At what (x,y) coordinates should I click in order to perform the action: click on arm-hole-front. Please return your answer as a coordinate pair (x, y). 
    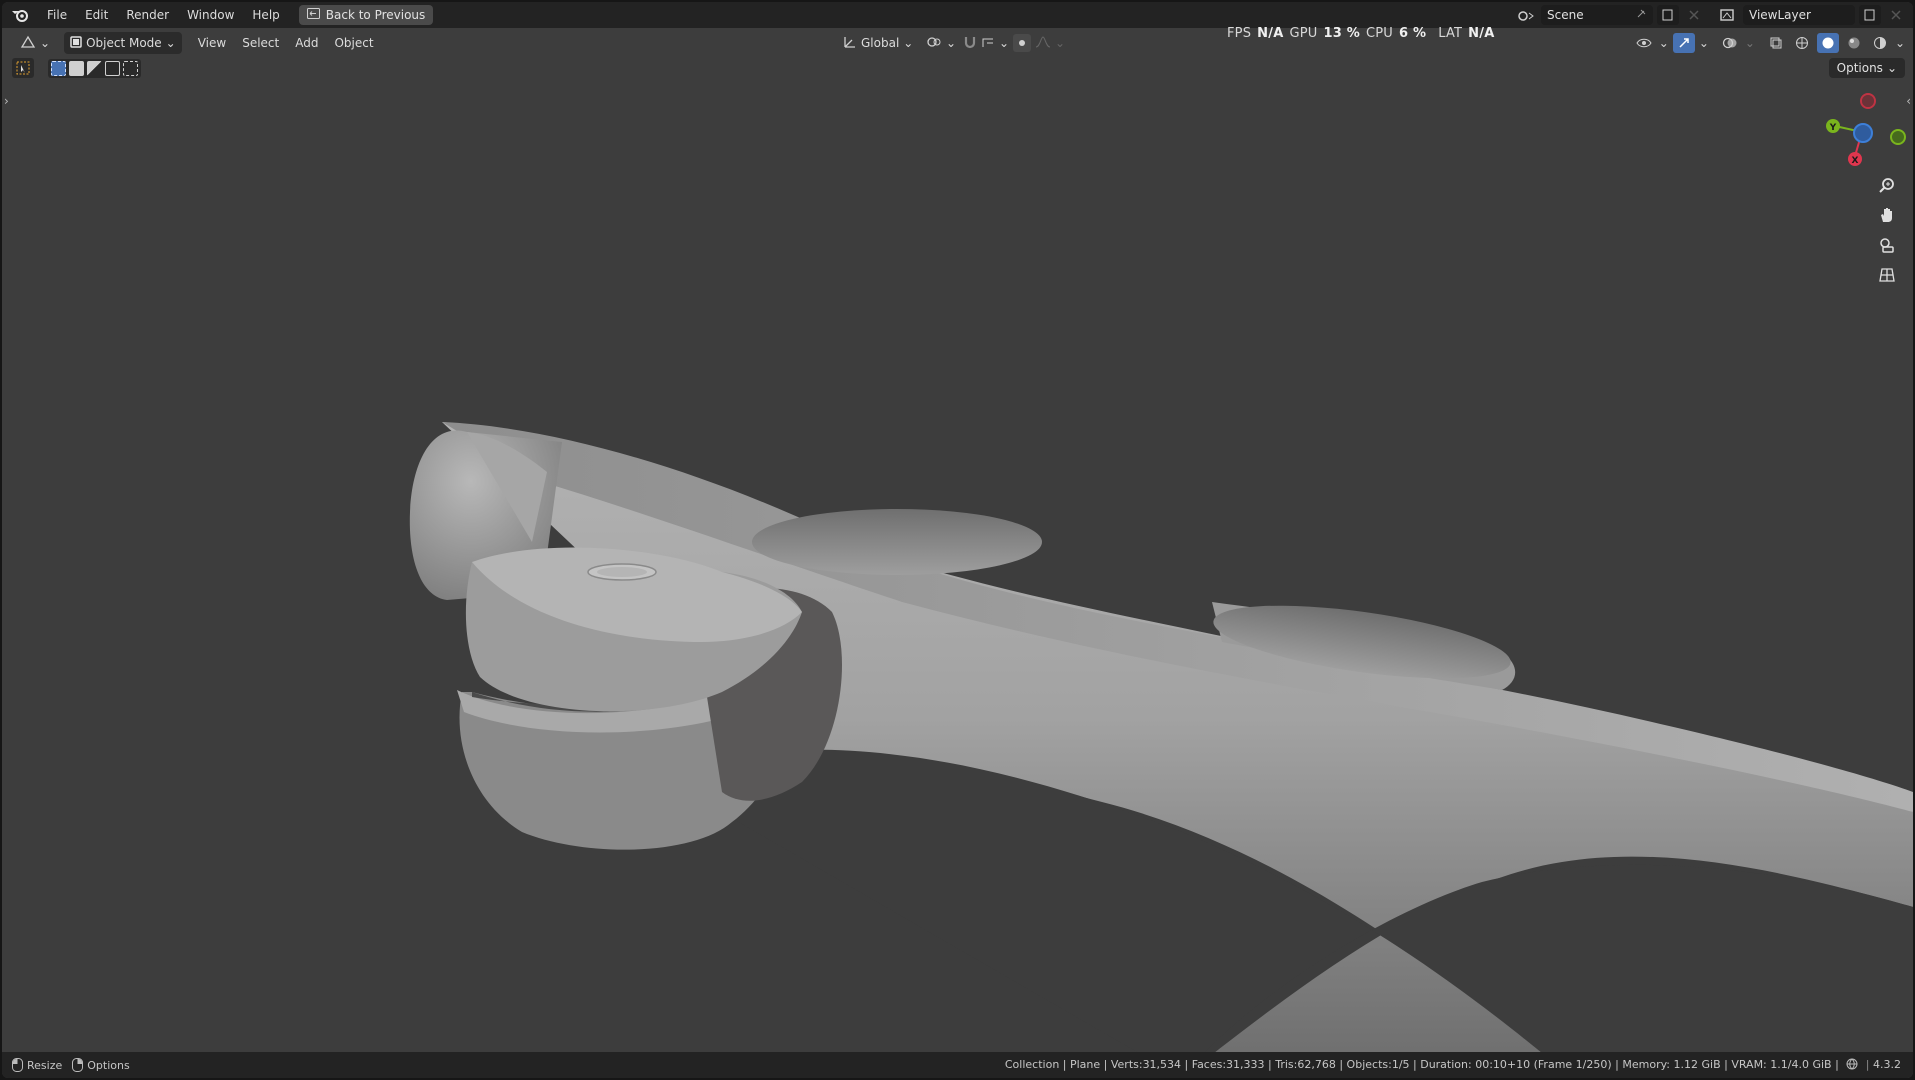
    Looking at the image, I should click on (897, 542).